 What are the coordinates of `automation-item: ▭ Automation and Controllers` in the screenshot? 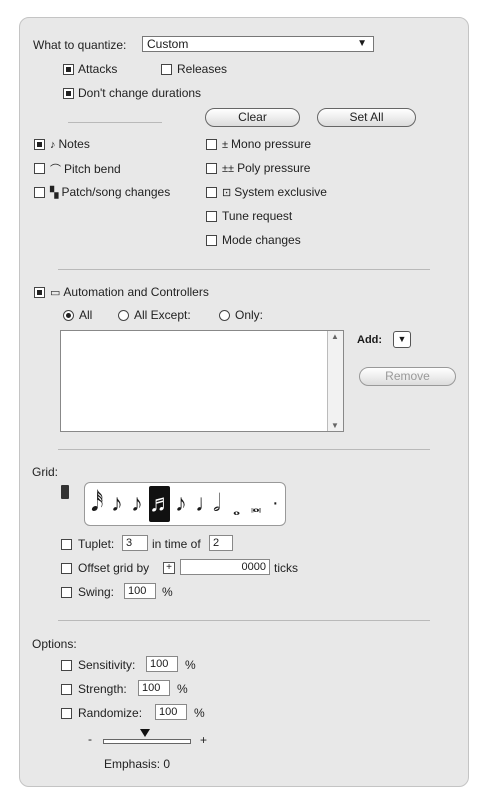 It's located at (129, 292).